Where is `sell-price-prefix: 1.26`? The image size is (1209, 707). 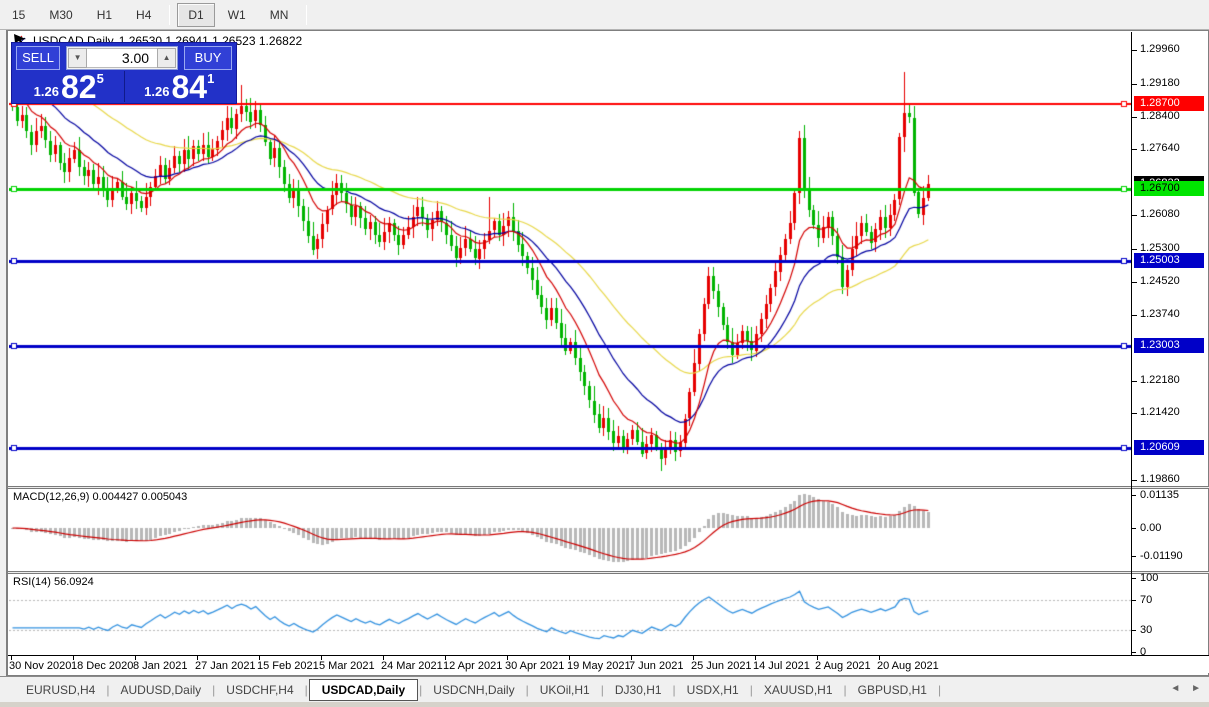 sell-price-prefix: 1.26 is located at coordinates (46, 91).